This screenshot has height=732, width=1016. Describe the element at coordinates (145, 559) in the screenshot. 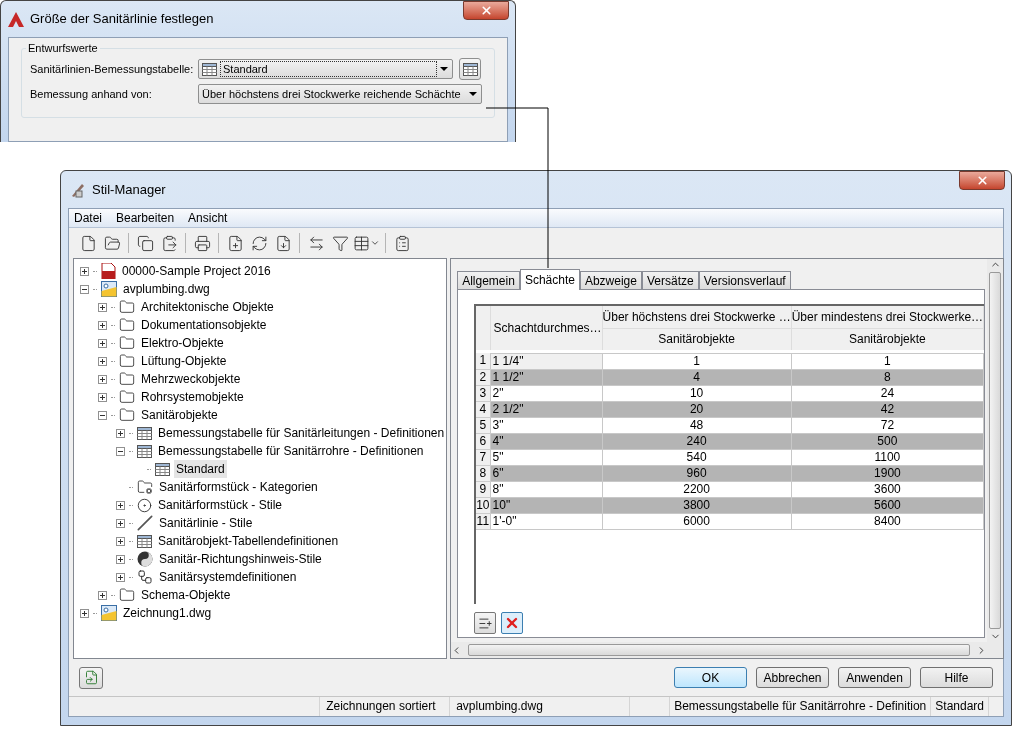

I see `circle-icon` at that location.